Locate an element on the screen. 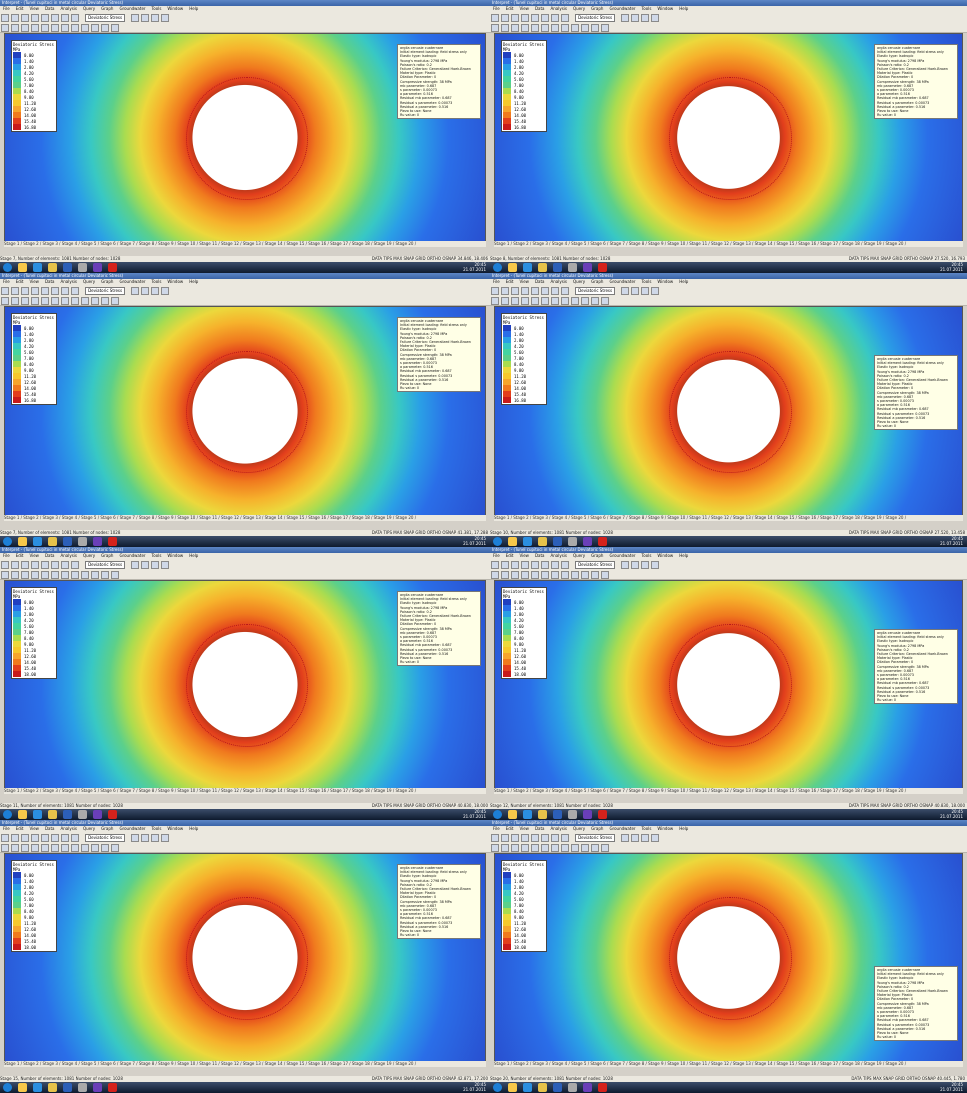  print-icon is located at coordinates (515, 838).